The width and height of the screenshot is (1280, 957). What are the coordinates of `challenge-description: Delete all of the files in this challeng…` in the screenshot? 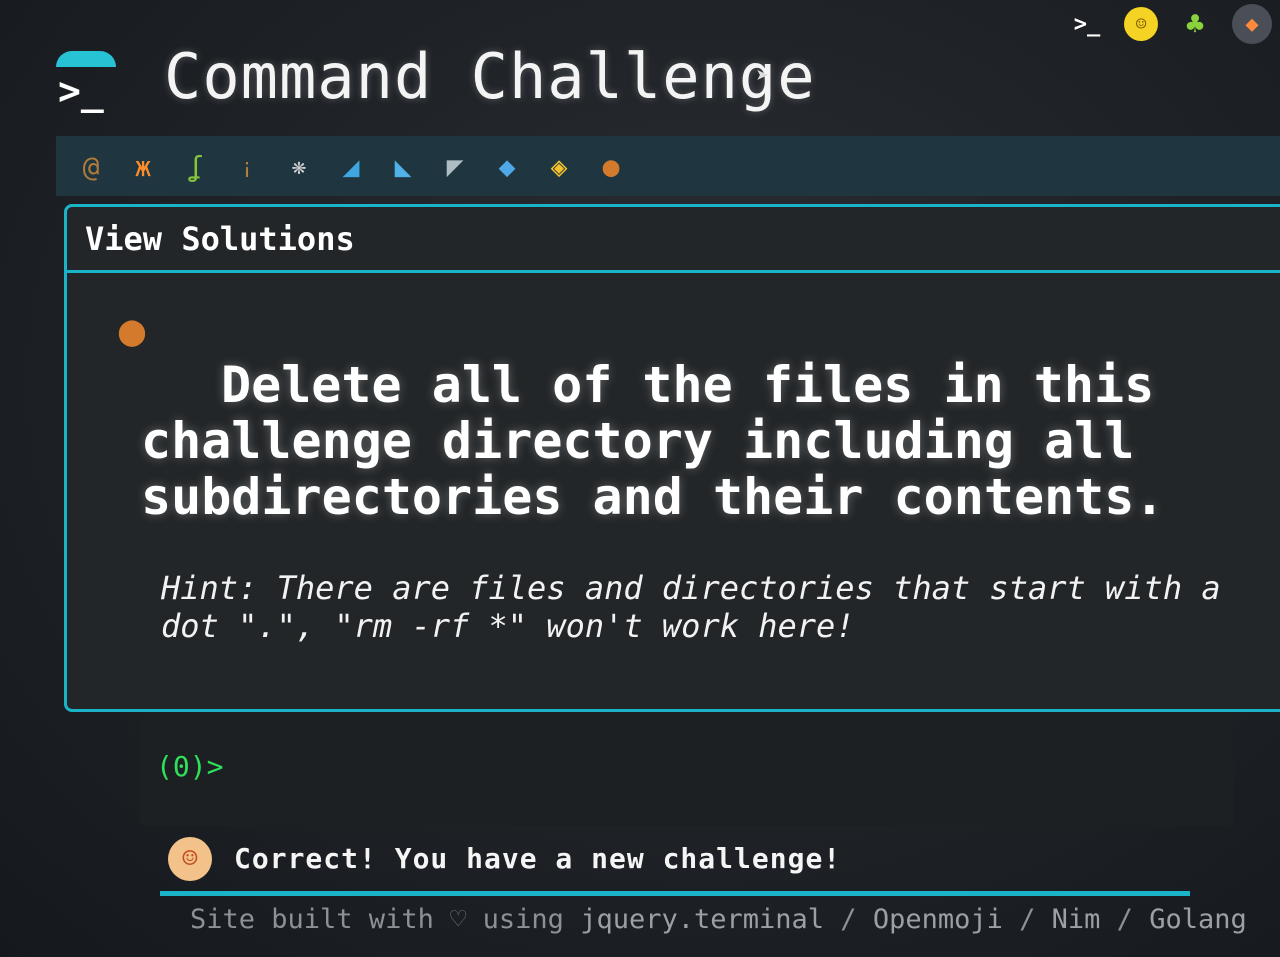 It's located at (653, 441).